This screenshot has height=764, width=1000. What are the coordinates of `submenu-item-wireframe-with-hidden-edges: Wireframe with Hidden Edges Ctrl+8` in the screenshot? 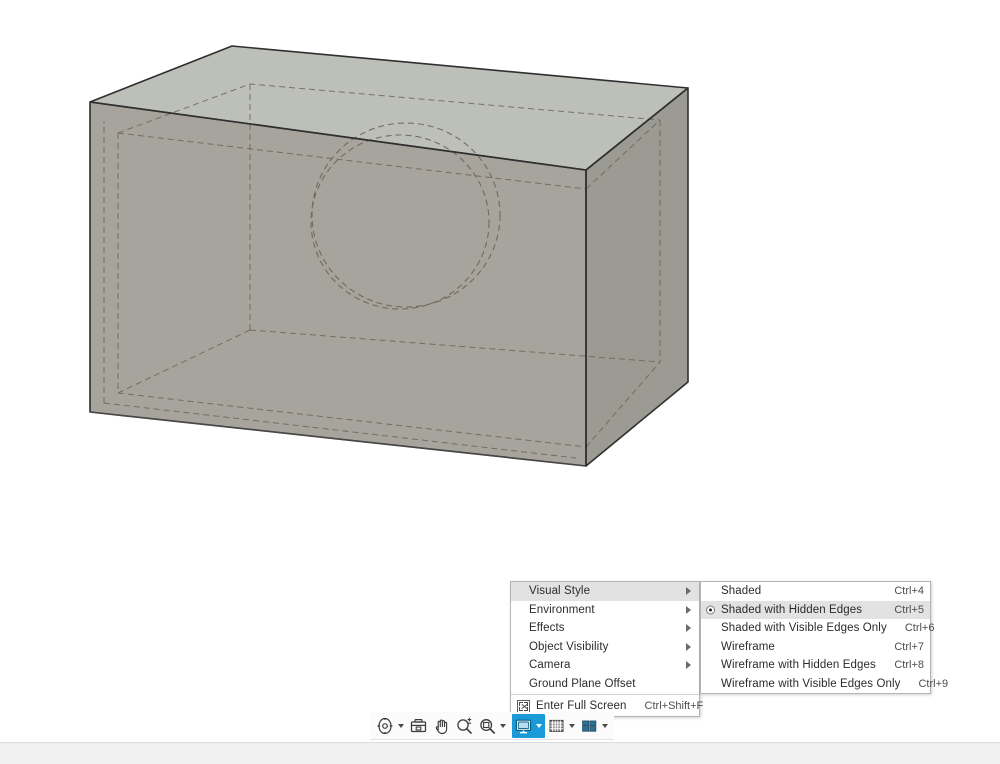 It's located at (815, 665).